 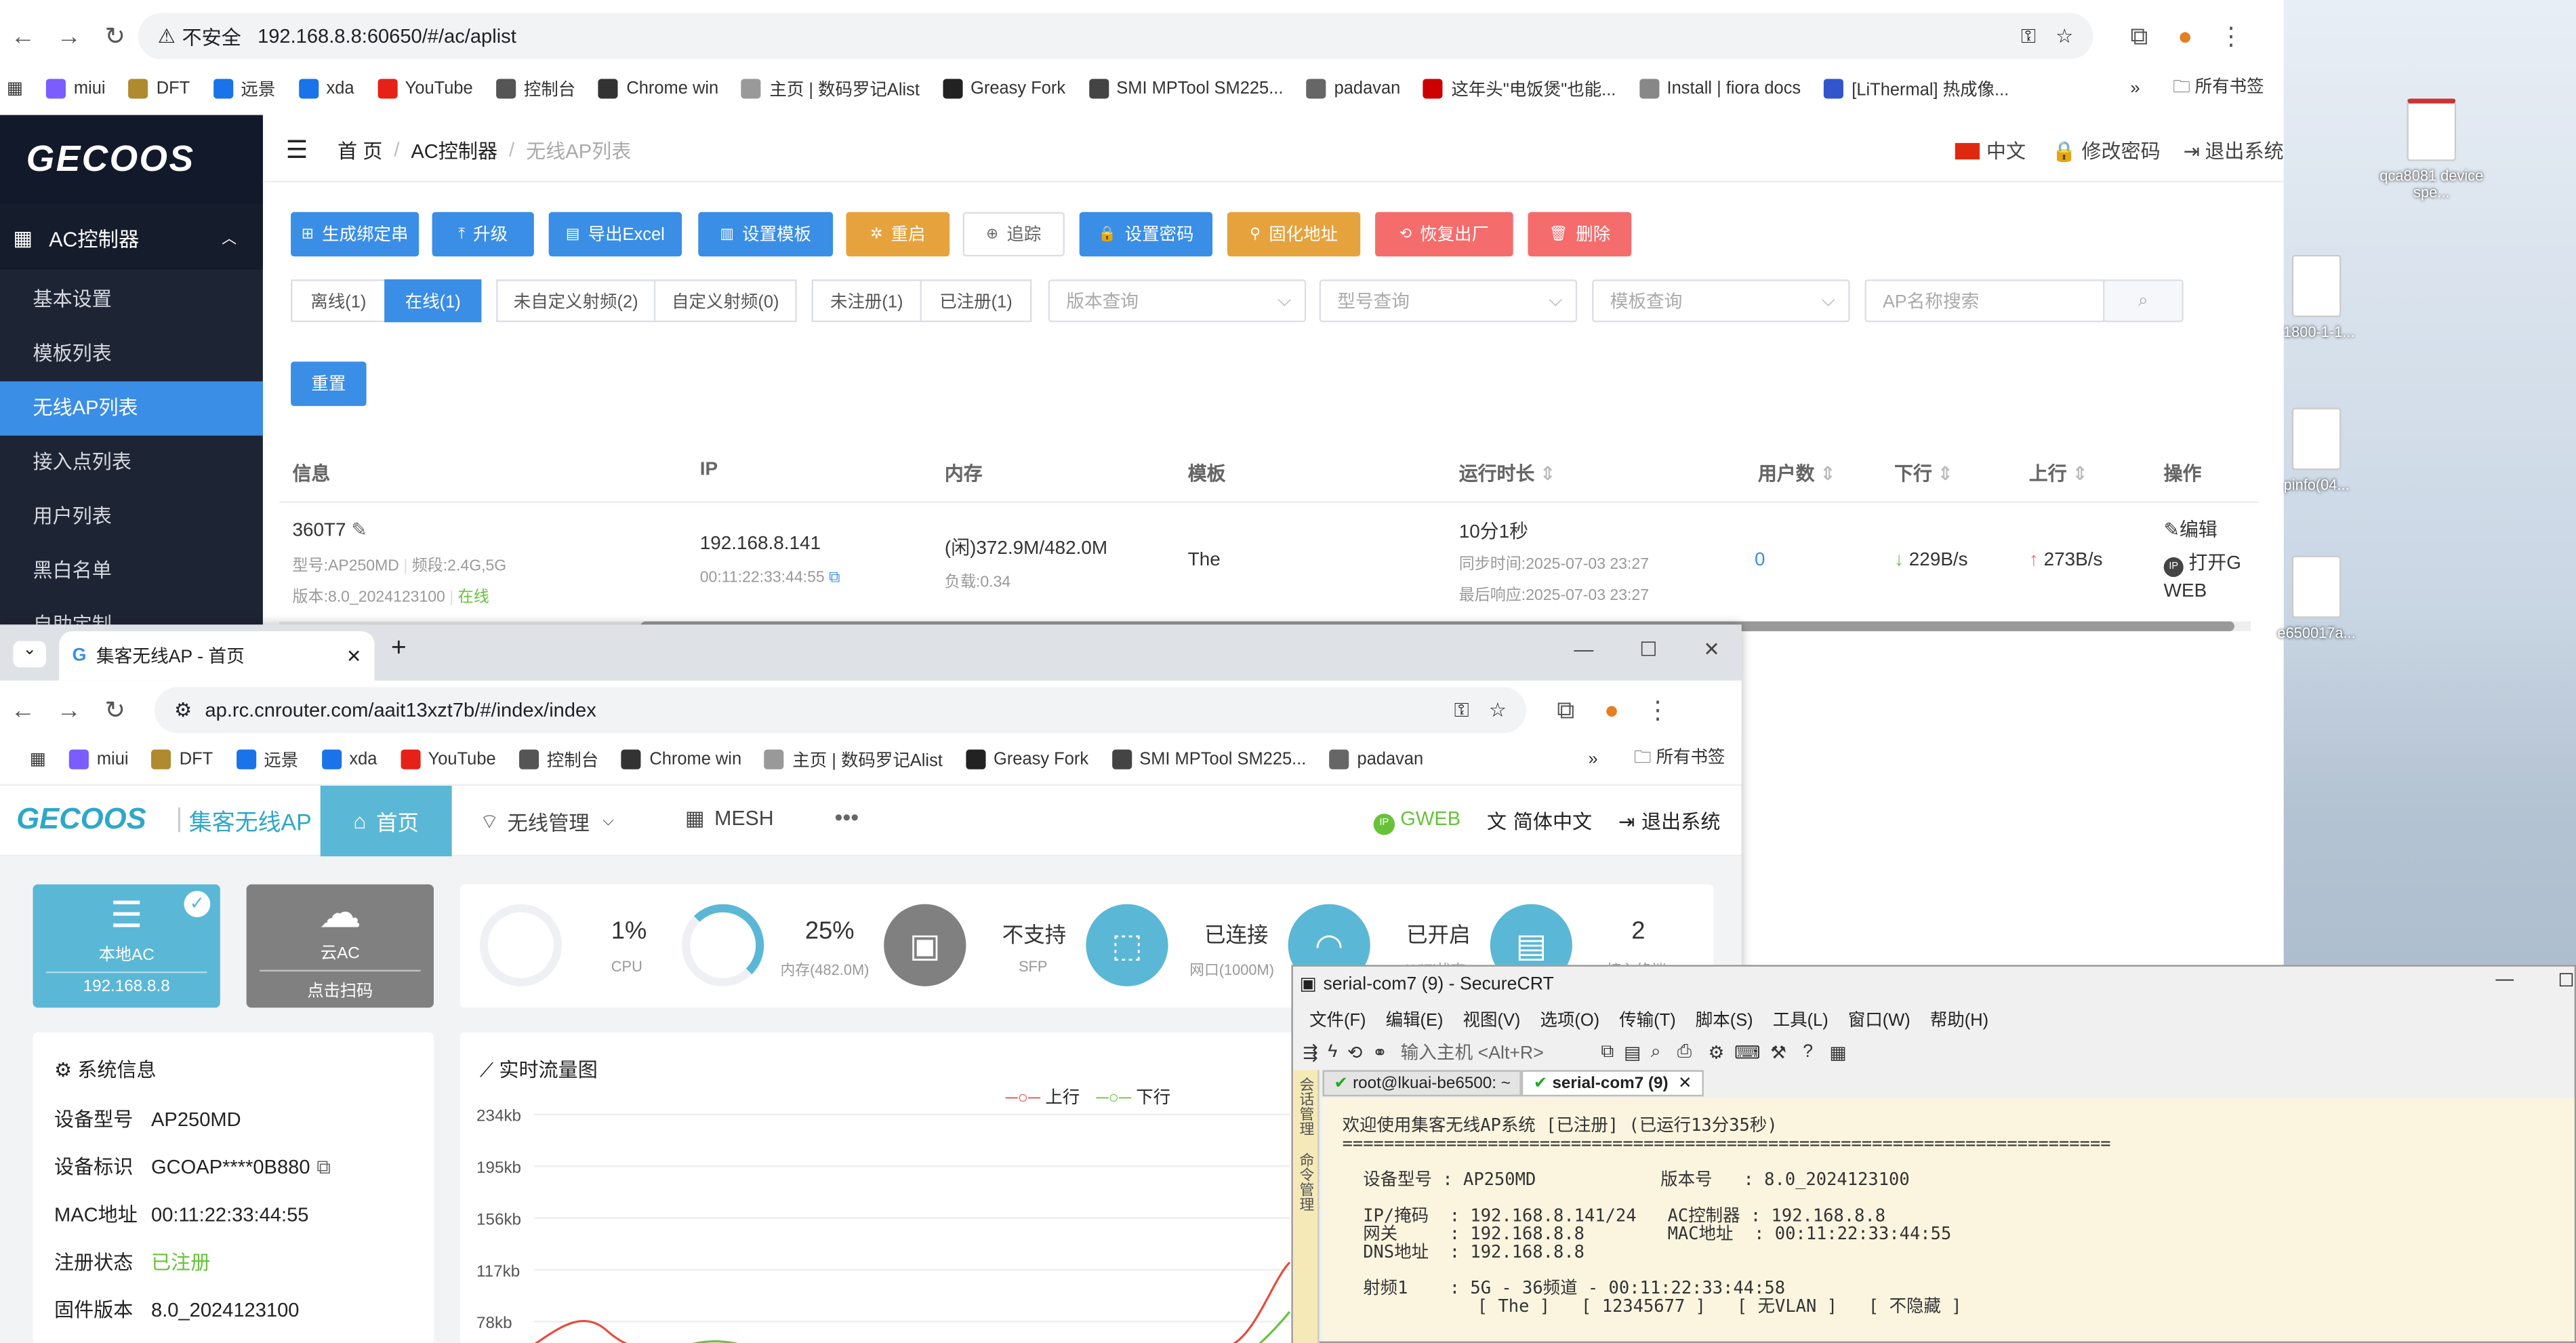 I want to click on session-manager-tab: 会话管理, so click(x=1307, y=1106).